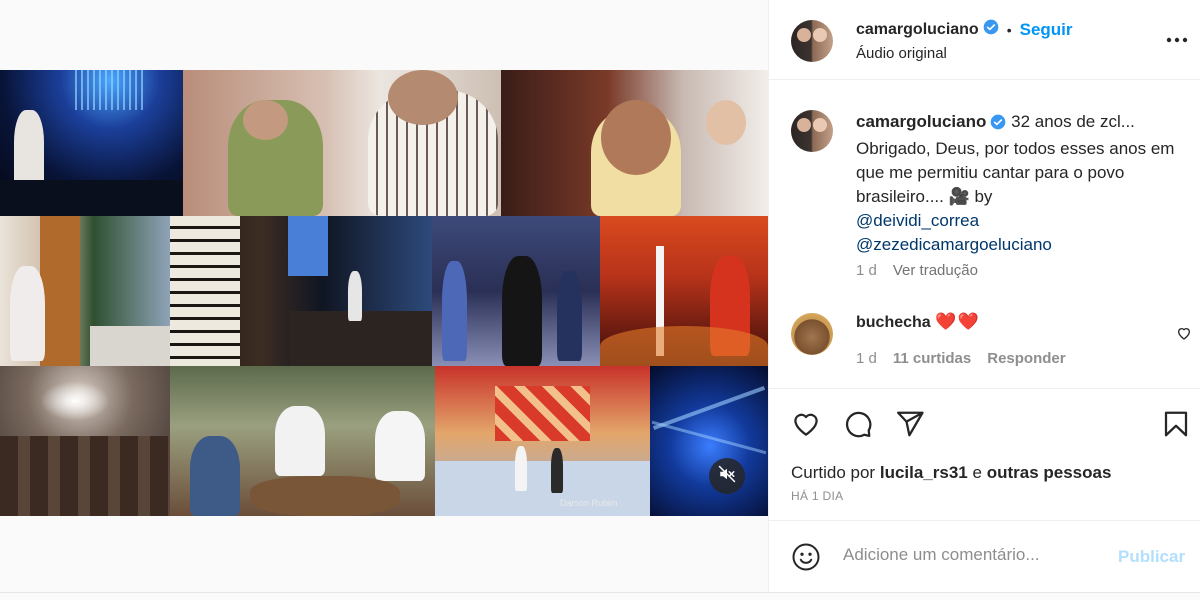 The height and width of the screenshot is (600, 1200). I want to click on video-tile-singer-mic, so click(634, 143).